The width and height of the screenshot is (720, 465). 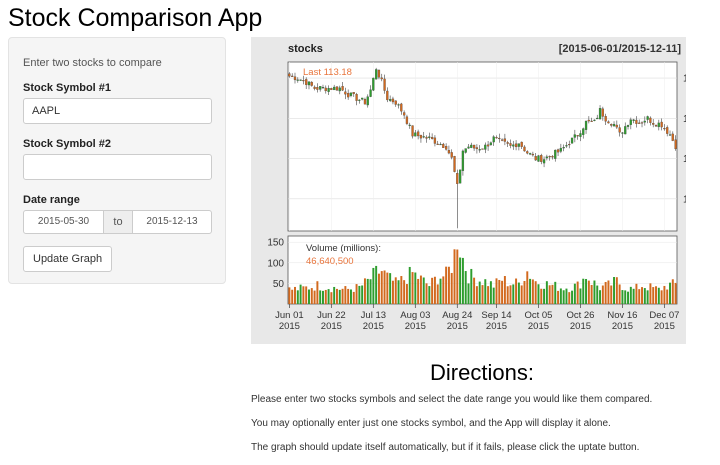 What do you see at coordinates (275, 243) in the screenshot?
I see `volume-tick-label: 150` at bounding box center [275, 243].